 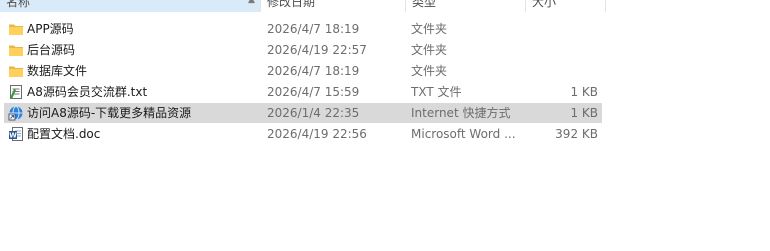 What do you see at coordinates (313, 92) in the screenshot?
I see `file-date: 2026/4/7 15:59` at bounding box center [313, 92].